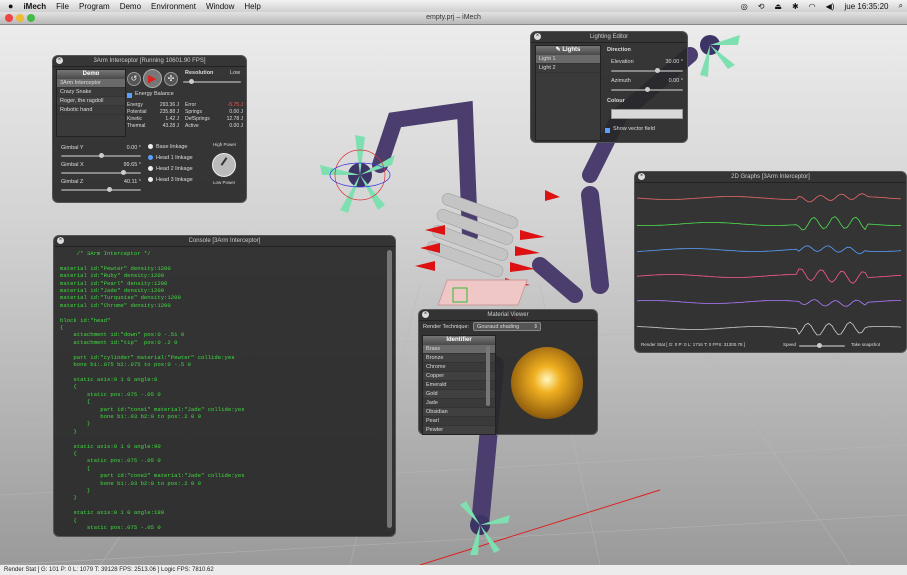 The image size is (907, 575). I want to click on material-item: Bronze, so click(459, 358).